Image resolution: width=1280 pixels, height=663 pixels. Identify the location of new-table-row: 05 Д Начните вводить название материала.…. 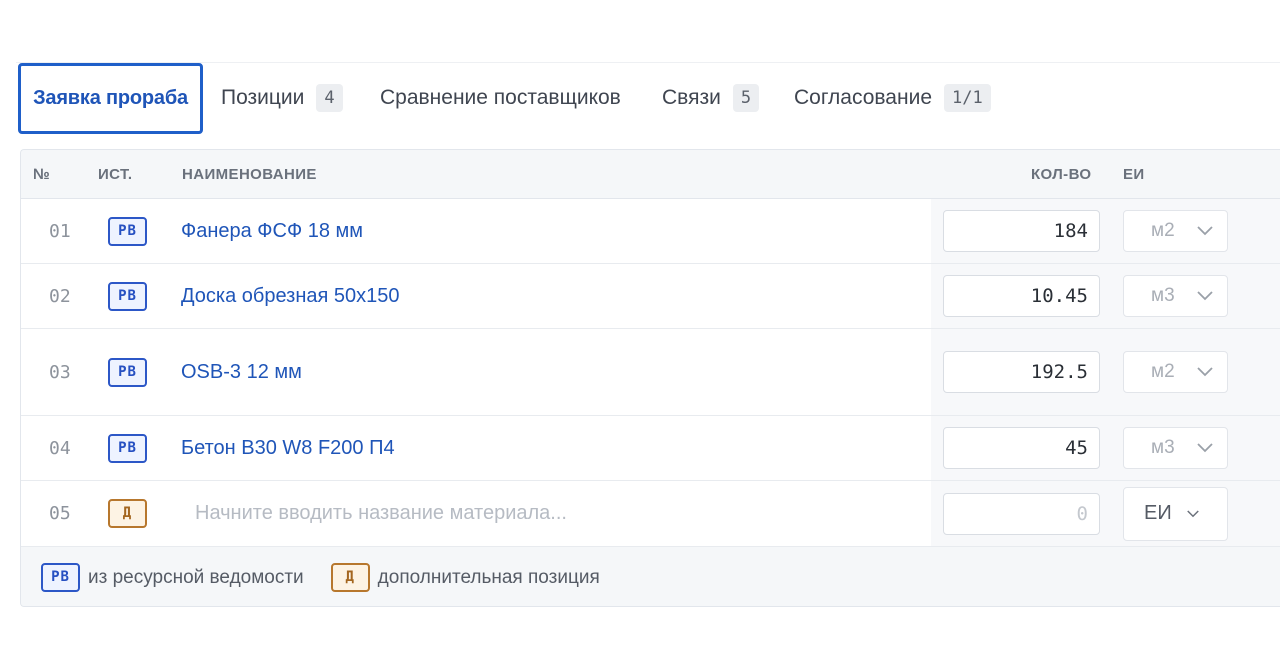
(650, 514).